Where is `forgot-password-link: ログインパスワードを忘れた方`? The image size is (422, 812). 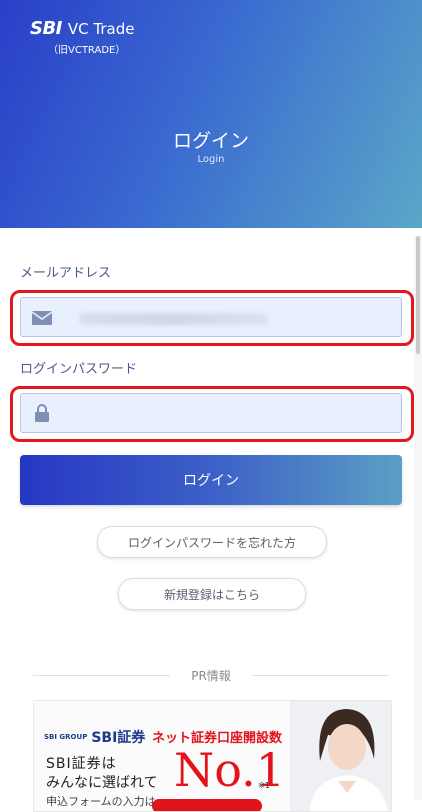
forgot-password-link: ログインパスワードを忘れた方 is located at coordinates (212, 542).